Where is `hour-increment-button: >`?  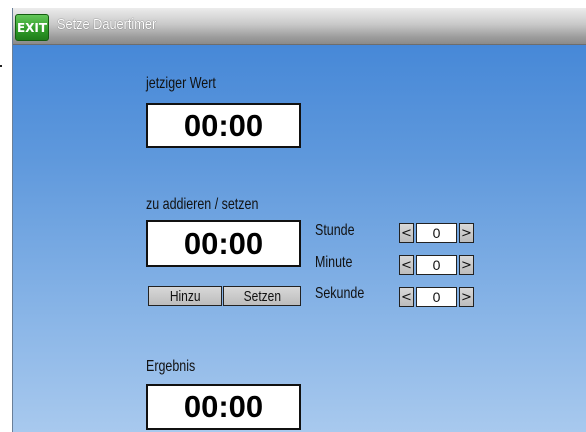 hour-increment-button: > is located at coordinates (466, 233).